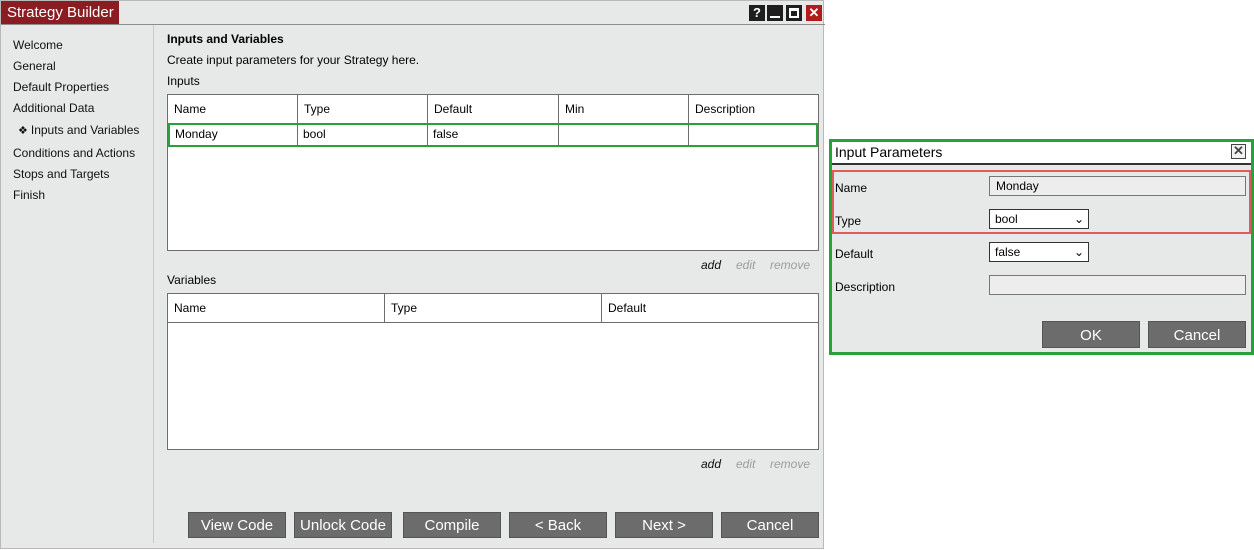  I want to click on sidebar-item-welcome: Welcome, so click(38, 45).